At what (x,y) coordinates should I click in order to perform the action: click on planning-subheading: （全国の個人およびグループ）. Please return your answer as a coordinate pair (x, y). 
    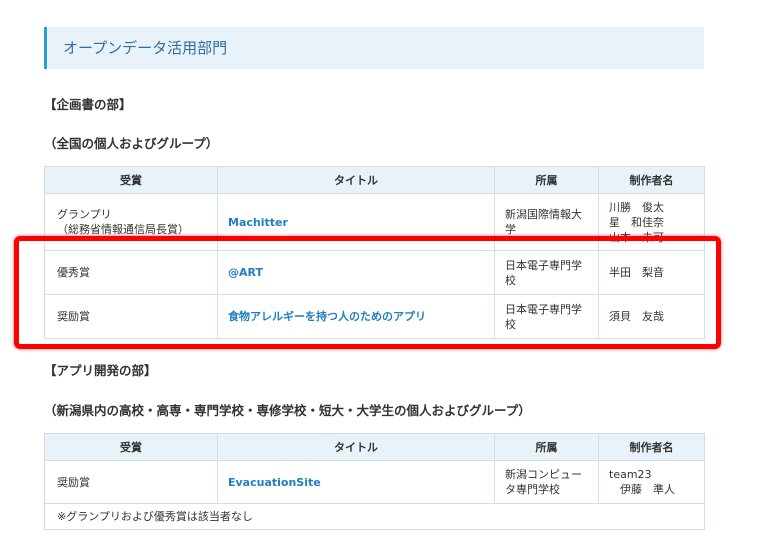
    Looking at the image, I should click on (131, 143).